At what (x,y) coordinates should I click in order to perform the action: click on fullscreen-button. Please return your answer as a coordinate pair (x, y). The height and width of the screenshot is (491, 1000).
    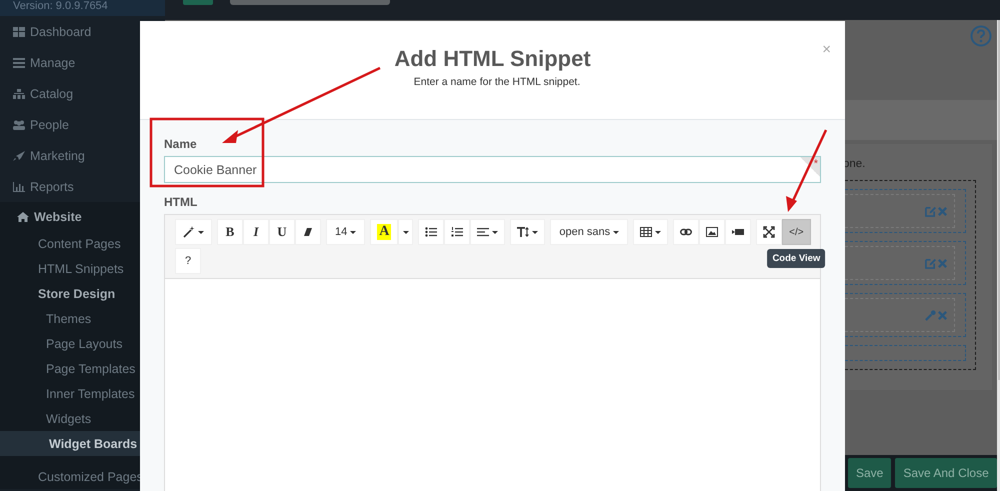
    Looking at the image, I should click on (769, 232).